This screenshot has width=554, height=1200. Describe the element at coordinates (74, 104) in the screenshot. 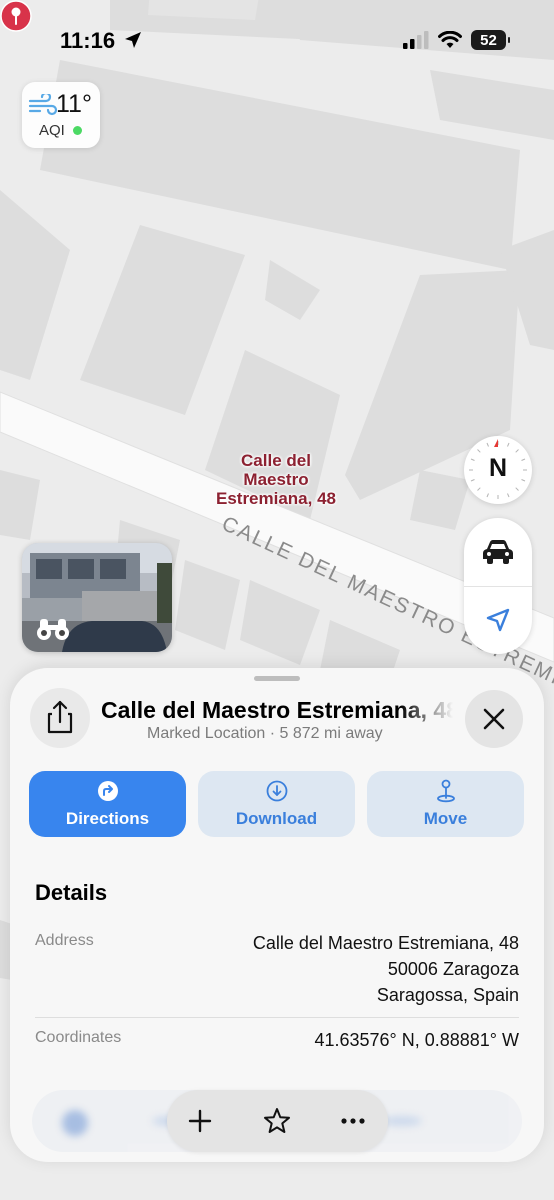

I see `temperature: 11°` at that location.